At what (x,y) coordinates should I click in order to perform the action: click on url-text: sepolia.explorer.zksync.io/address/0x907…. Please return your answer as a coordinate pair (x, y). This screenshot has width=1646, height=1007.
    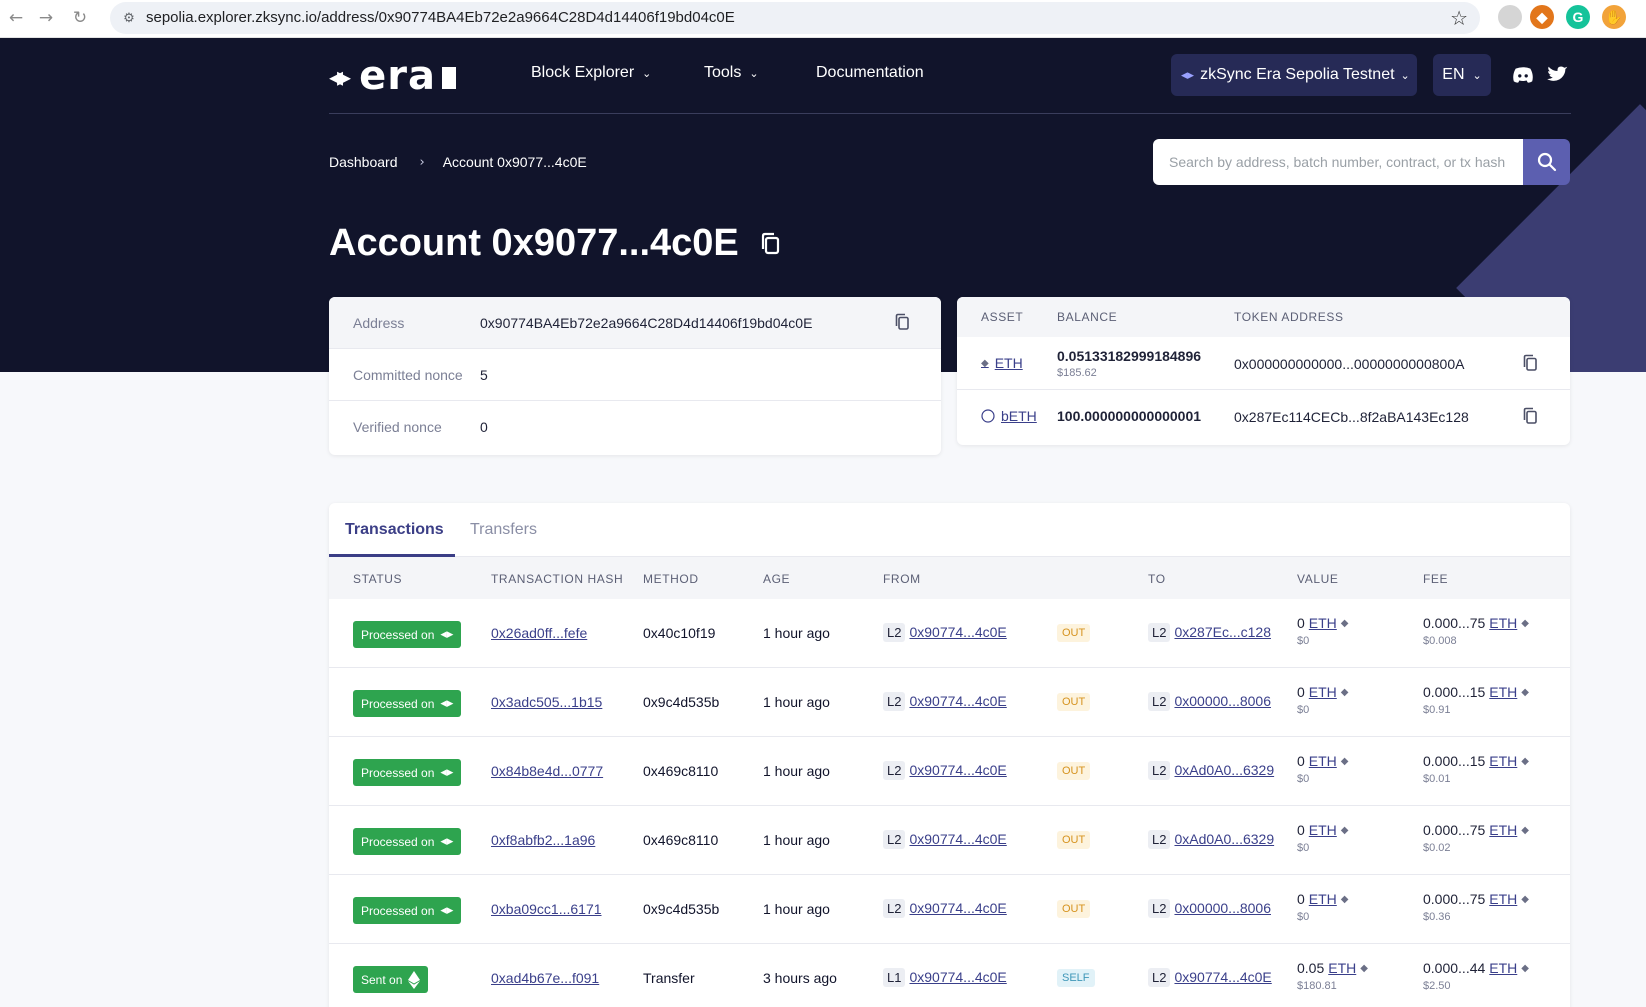
    Looking at the image, I should click on (440, 17).